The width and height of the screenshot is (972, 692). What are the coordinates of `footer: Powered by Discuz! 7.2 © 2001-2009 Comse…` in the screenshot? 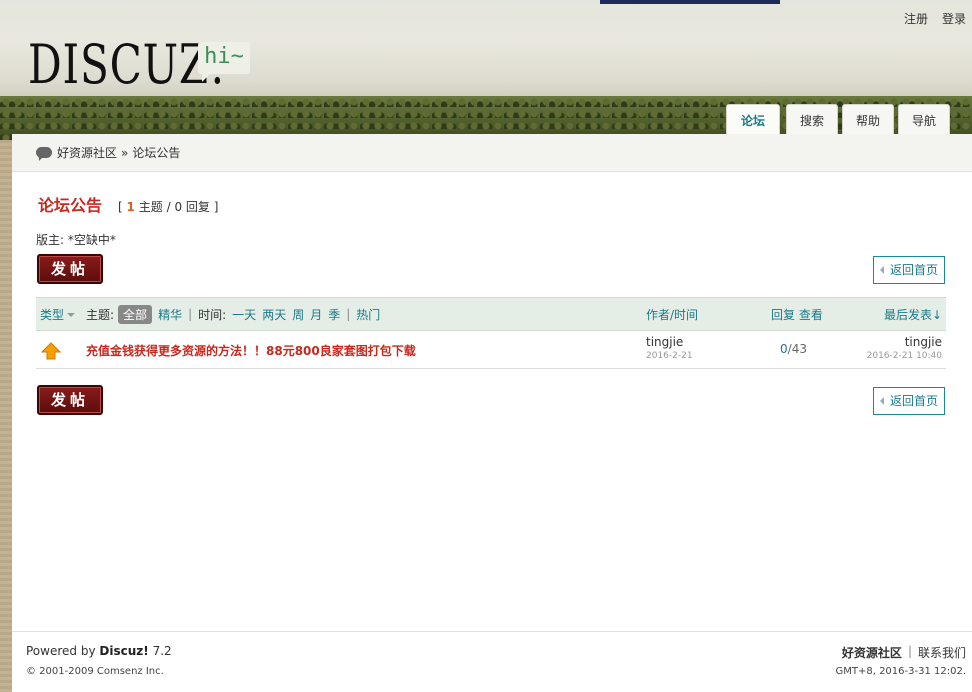 It's located at (492, 661).